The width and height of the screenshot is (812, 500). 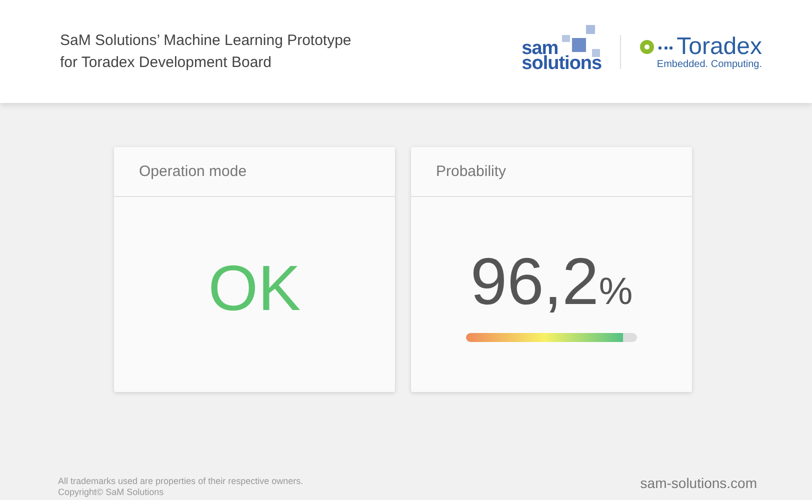 I want to click on percent-sign: %, so click(x=615, y=292).